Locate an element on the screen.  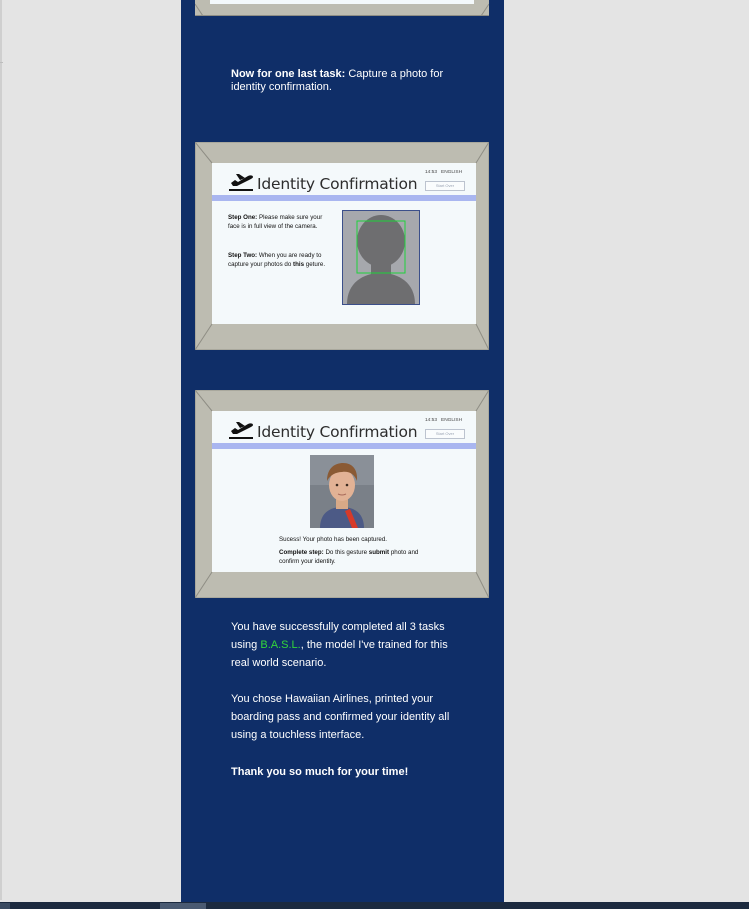
portrait-image is located at coordinates (342, 491).